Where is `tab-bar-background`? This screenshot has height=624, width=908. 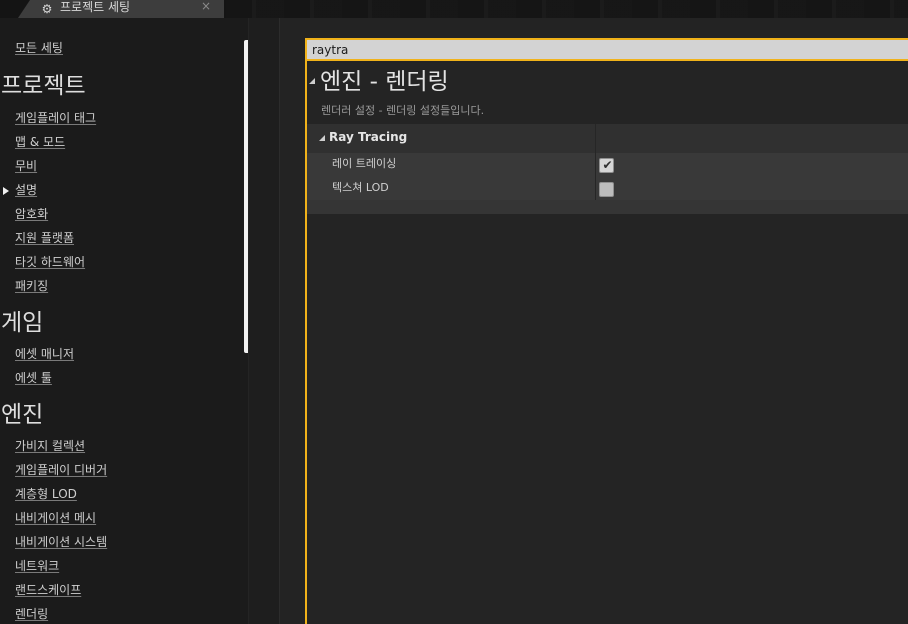 tab-bar-background is located at coordinates (567, 9).